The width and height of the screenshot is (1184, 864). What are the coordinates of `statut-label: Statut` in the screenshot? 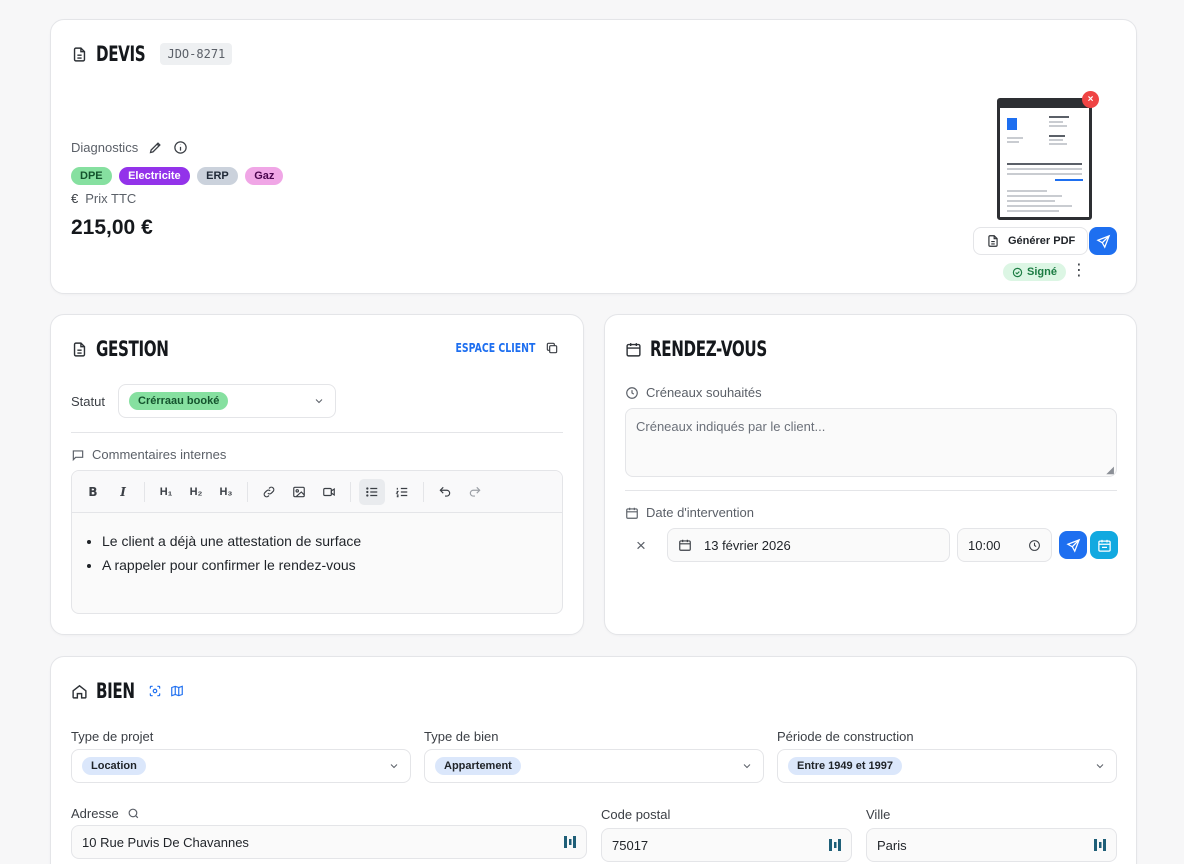 It's located at (88, 401).